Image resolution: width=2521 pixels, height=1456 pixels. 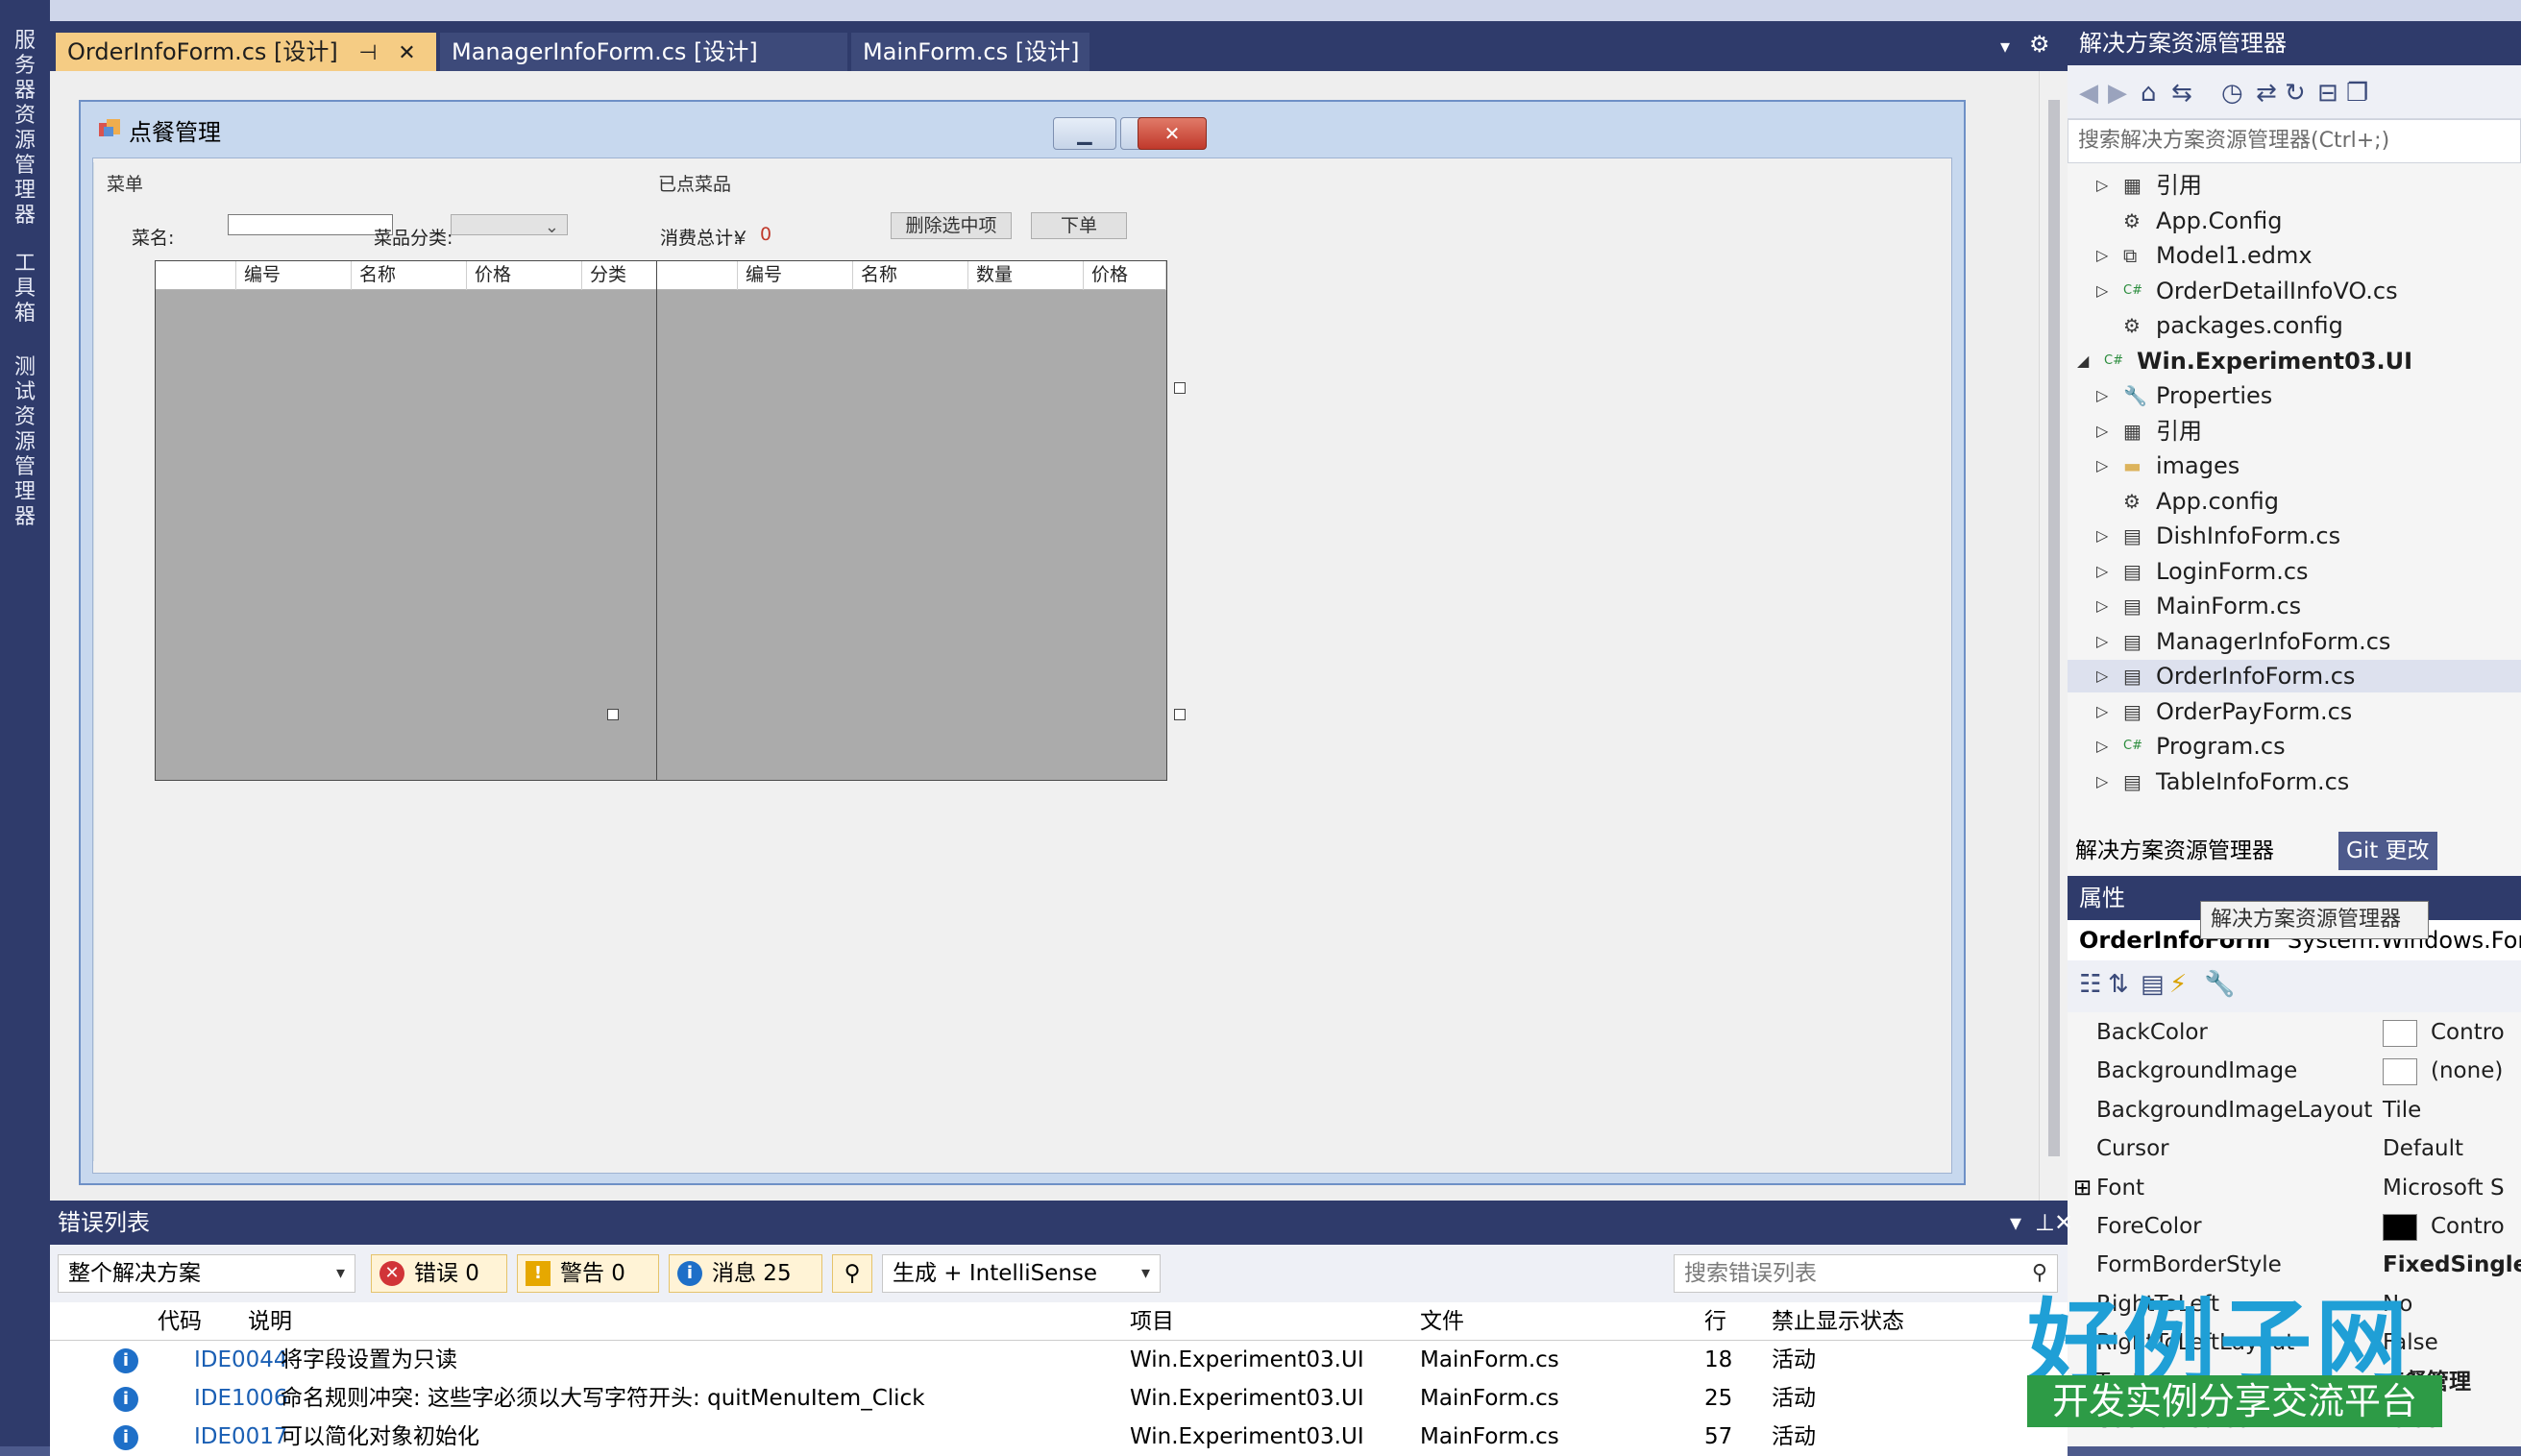 What do you see at coordinates (2294, 325) in the screenshot?
I see `tree-item: ⚙ packages.config` at bounding box center [2294, 325].